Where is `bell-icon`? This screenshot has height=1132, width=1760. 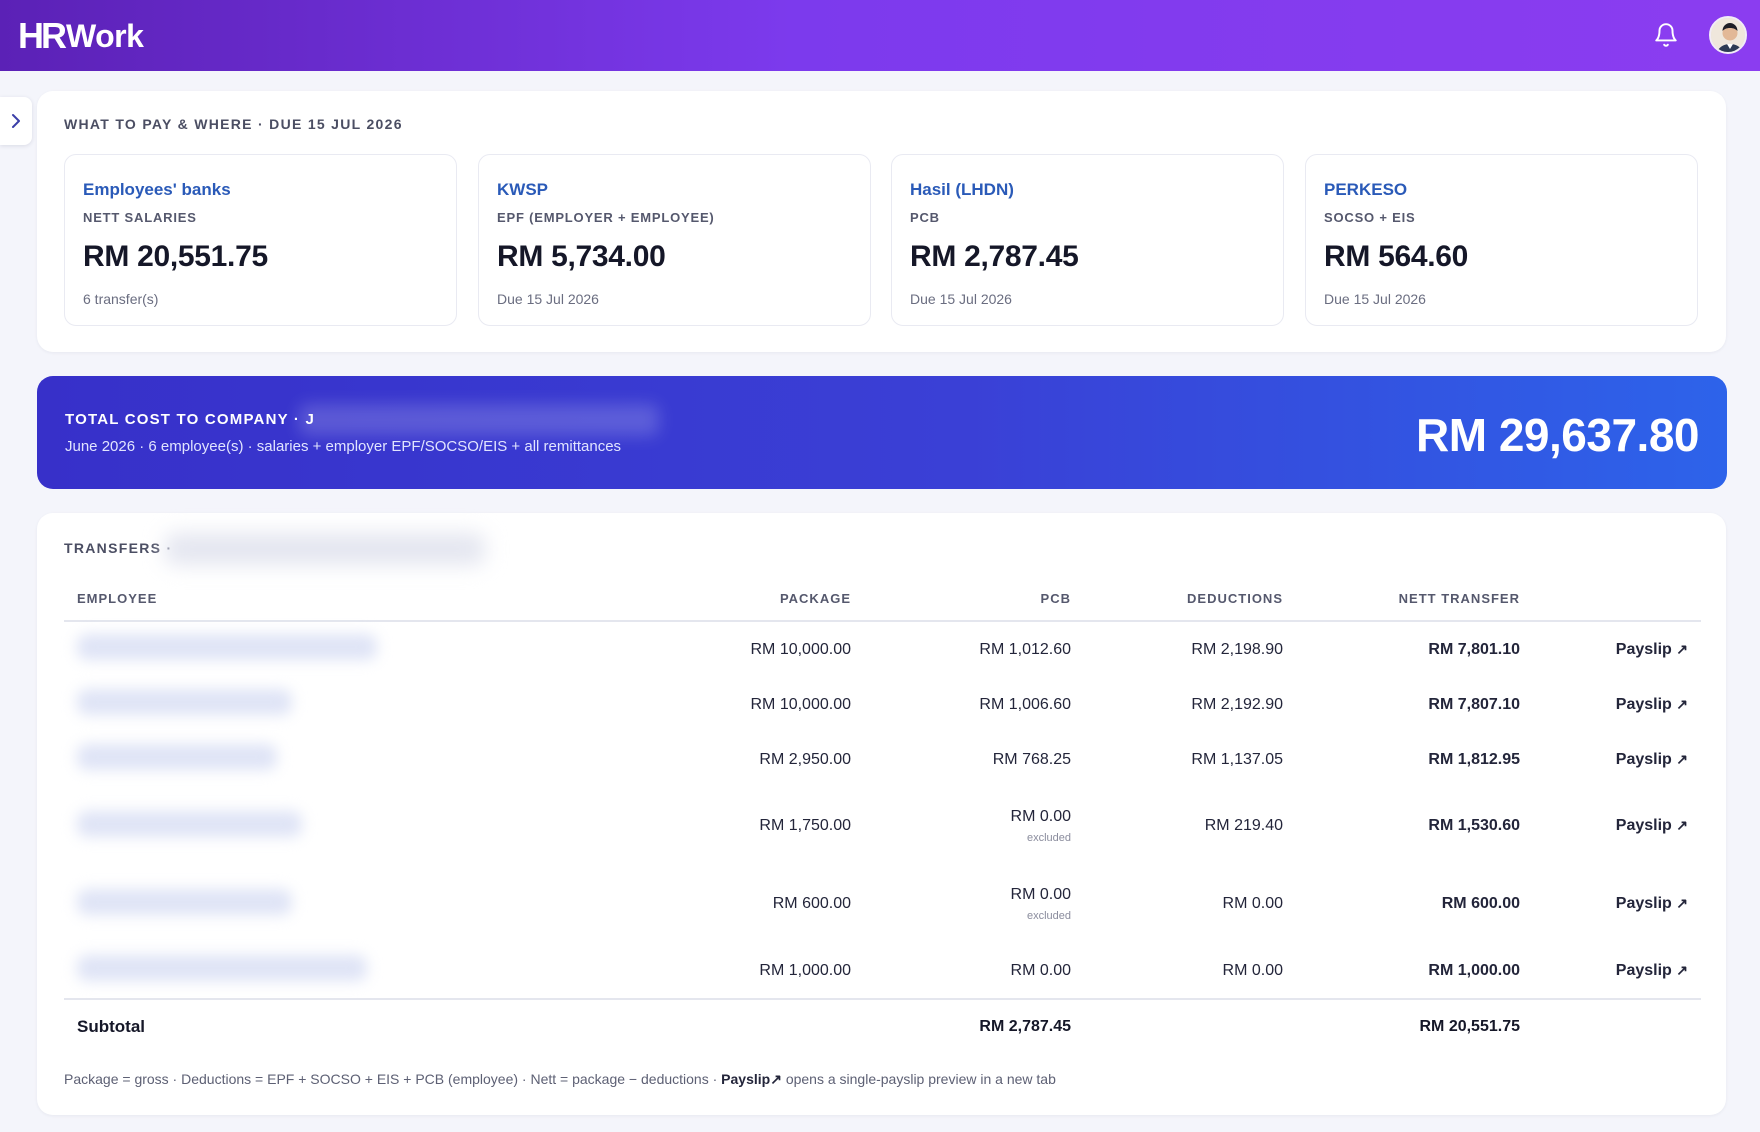 bell-icon is located at coordinates (1666, 35).